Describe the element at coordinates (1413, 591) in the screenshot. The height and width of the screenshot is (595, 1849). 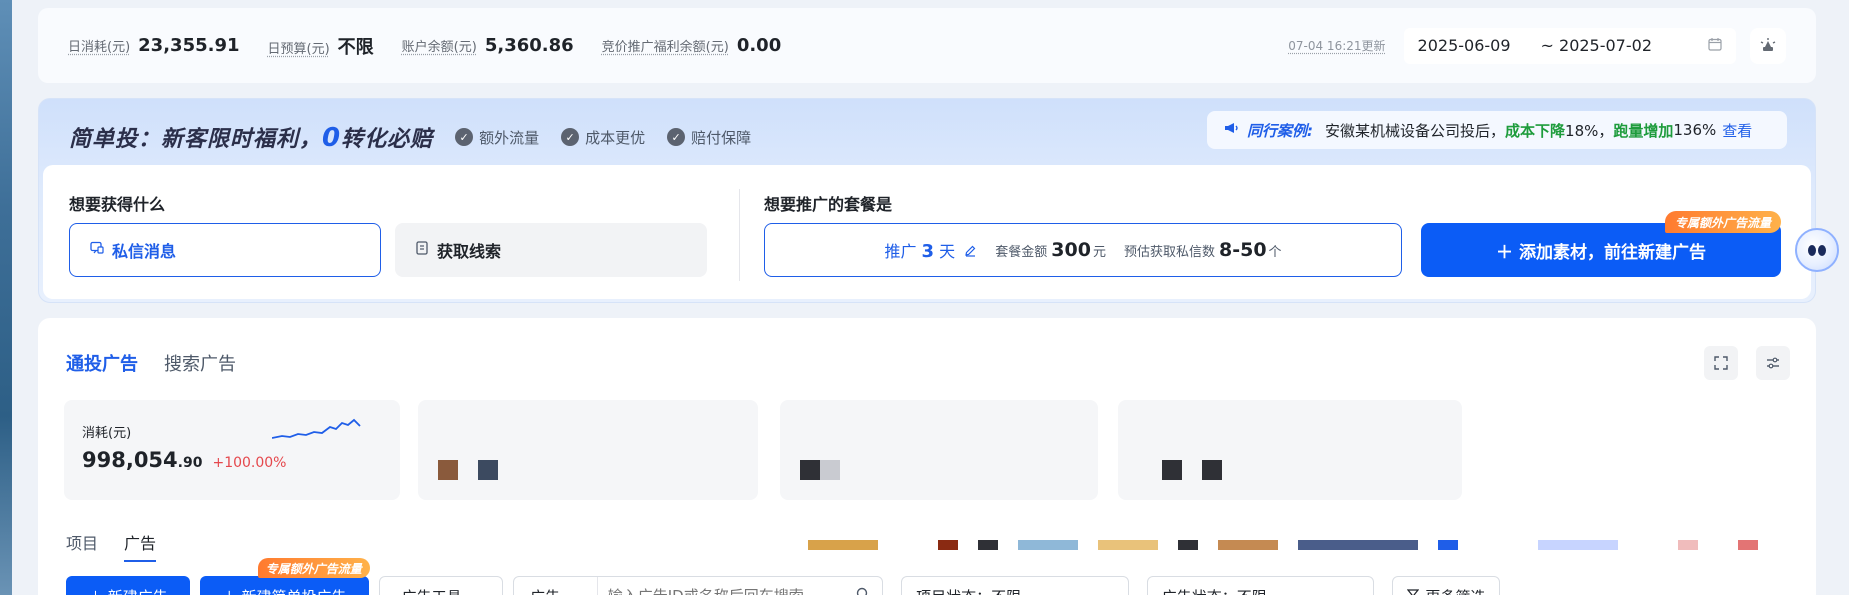
I see `filter-icon` at that location.